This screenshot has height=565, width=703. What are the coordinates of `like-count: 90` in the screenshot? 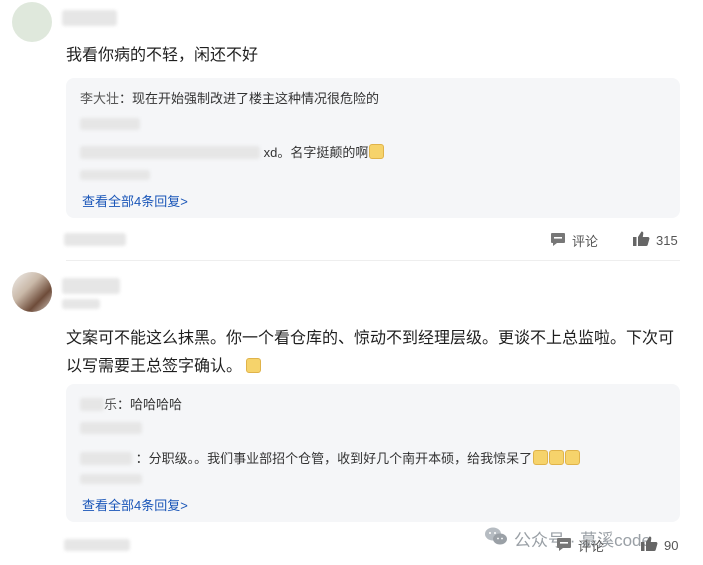 It's located at (671, 545).